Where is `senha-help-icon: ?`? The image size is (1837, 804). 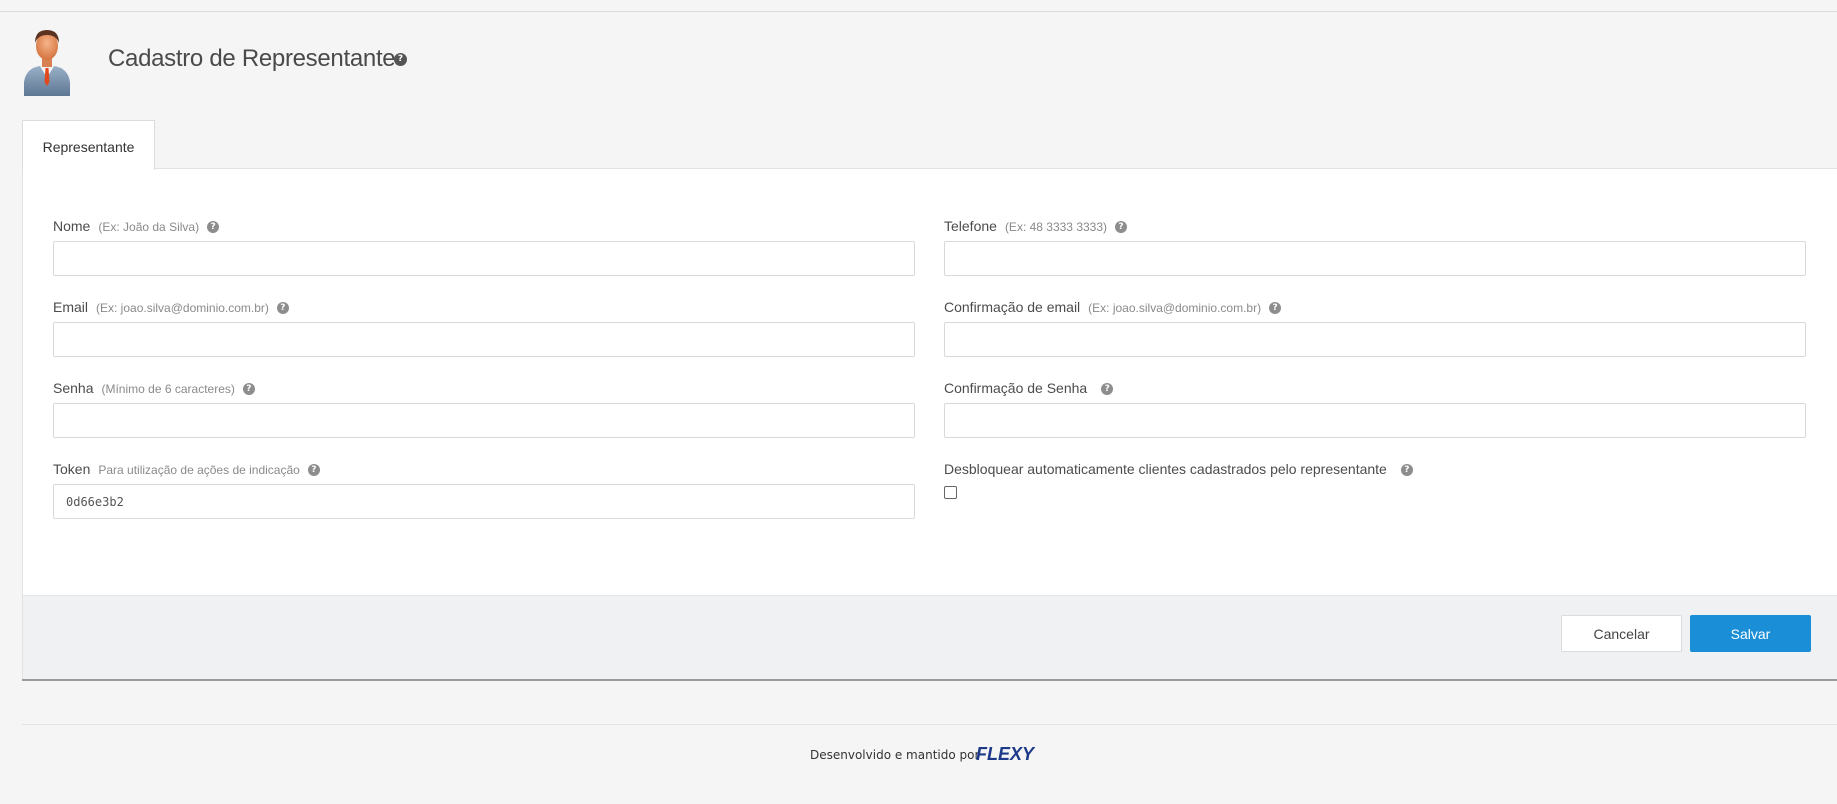
senha-help-icon: ? is located at coordinates (248, 389).